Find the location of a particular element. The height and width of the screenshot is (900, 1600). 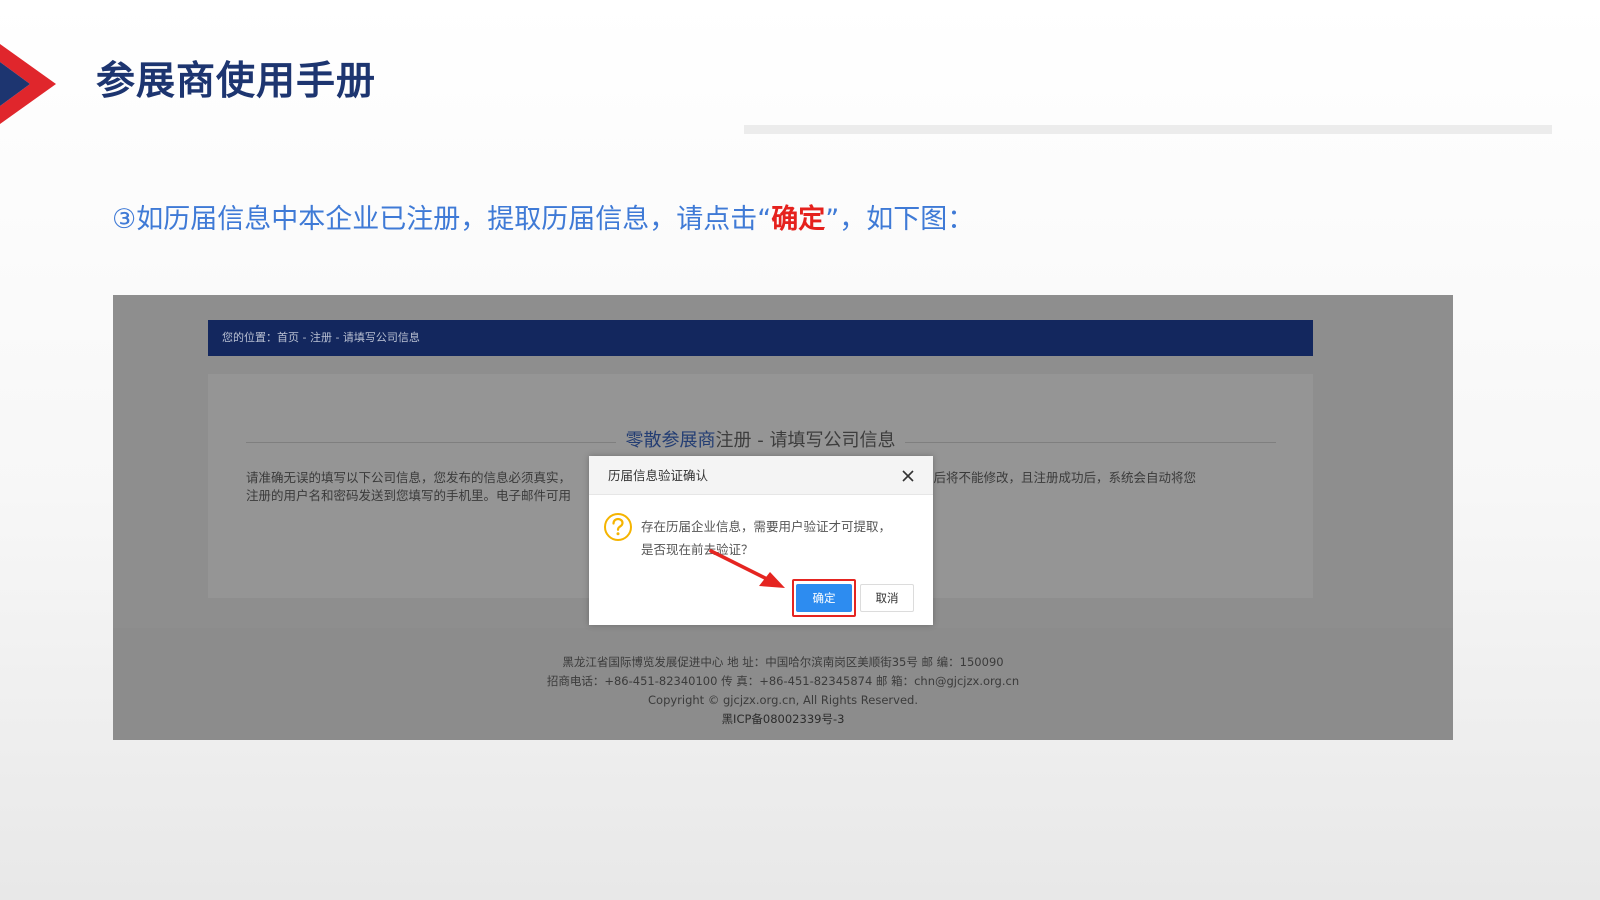

instruction-highlight: 确定 is located at coordinates (798, 219).